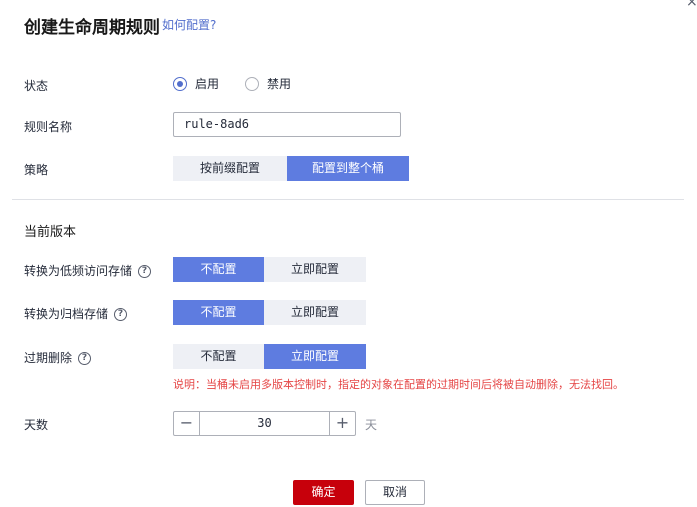 This screenshot has height=507, width=697. What do you see at coordinates (252, 83) in the screenshot?
I see `radio-unchecked-icon` at bounding box center [252, 83].